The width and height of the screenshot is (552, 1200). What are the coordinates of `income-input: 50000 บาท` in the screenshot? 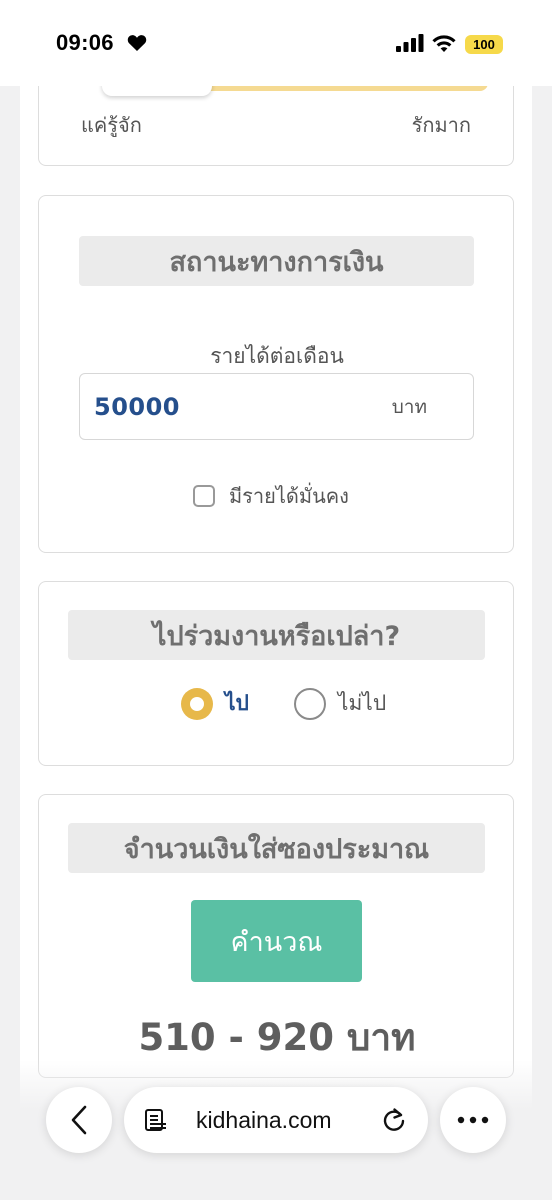 It's located at (276, 406).